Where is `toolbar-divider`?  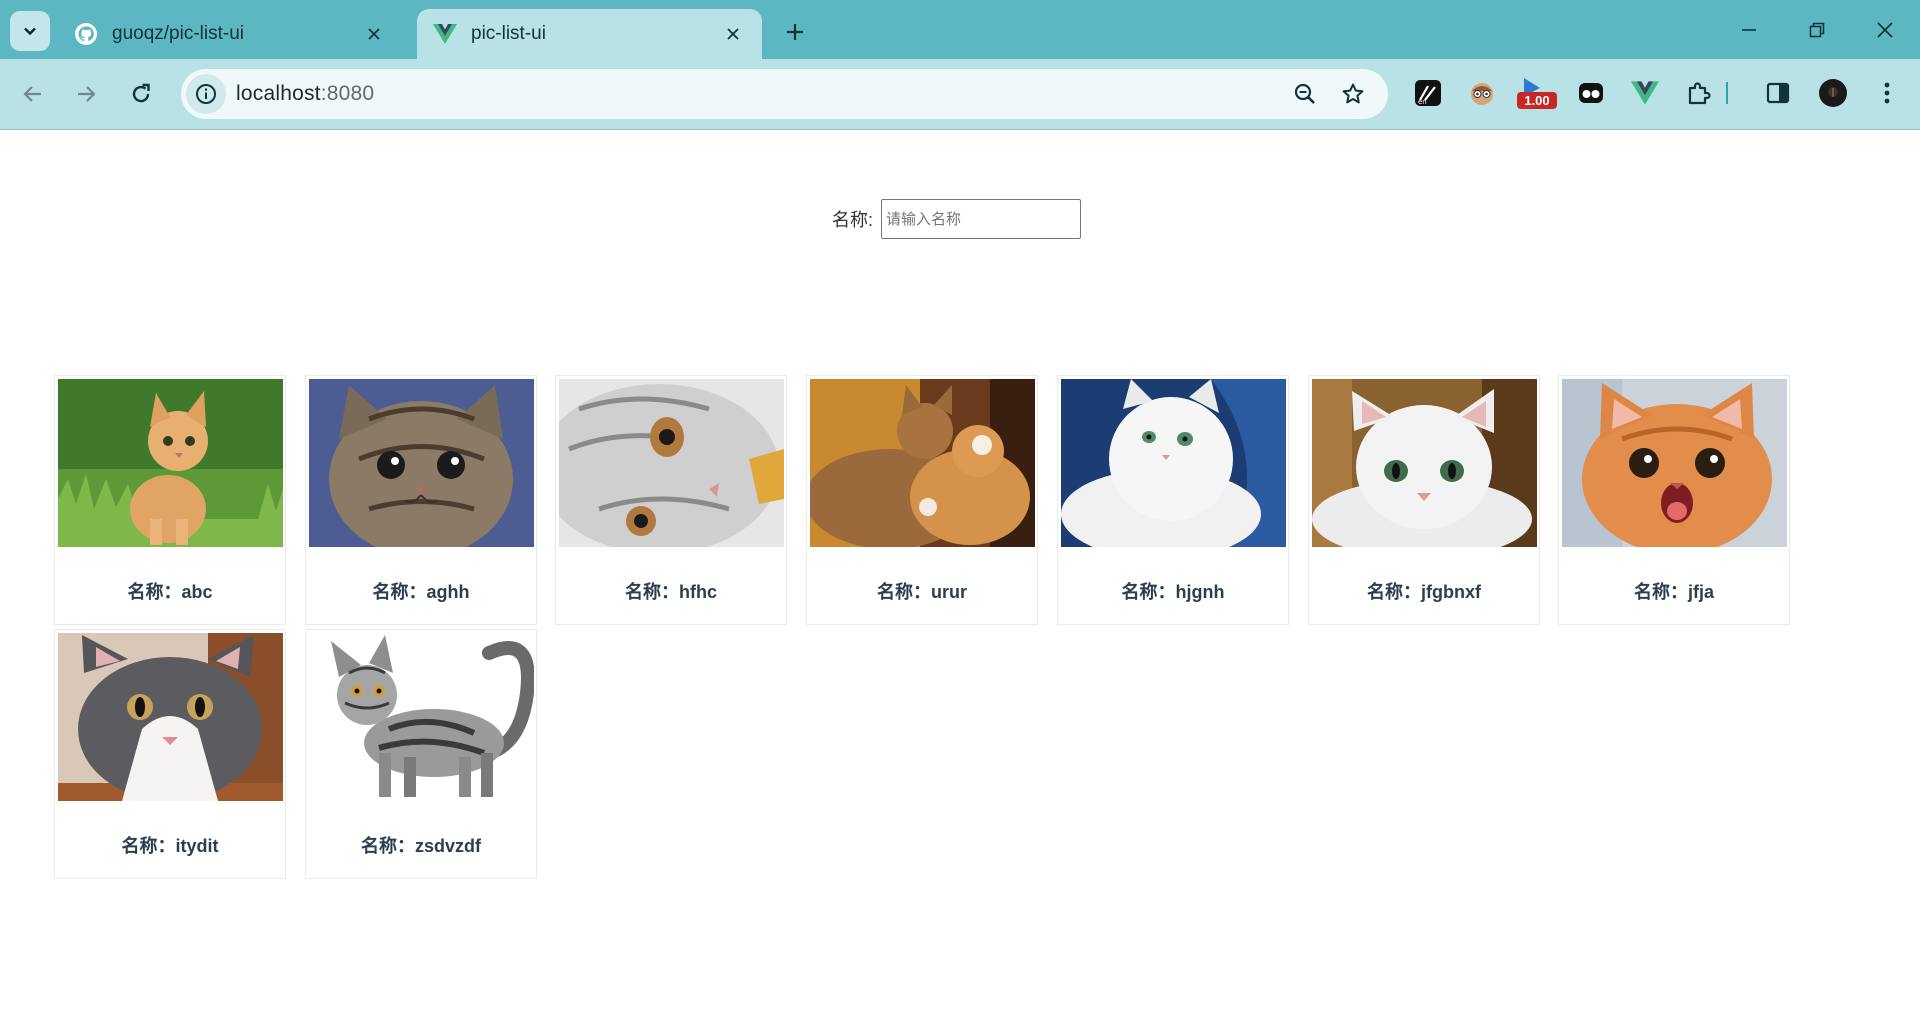 toolbar-divider is located at coordinates (1727, 93).